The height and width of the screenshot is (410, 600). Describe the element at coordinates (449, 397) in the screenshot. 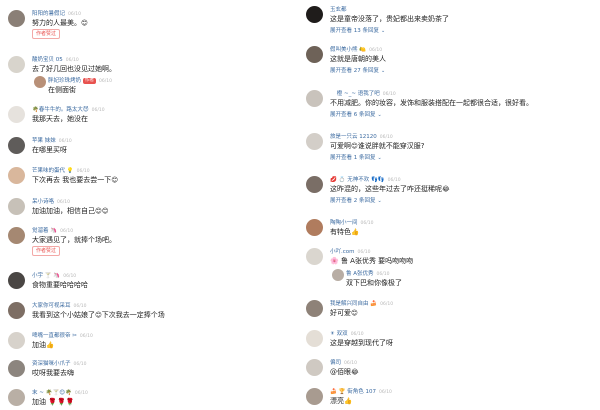

I see `comment-item: 🍰 🏆 街角色 107 06/10 漂亮👍` at that location.